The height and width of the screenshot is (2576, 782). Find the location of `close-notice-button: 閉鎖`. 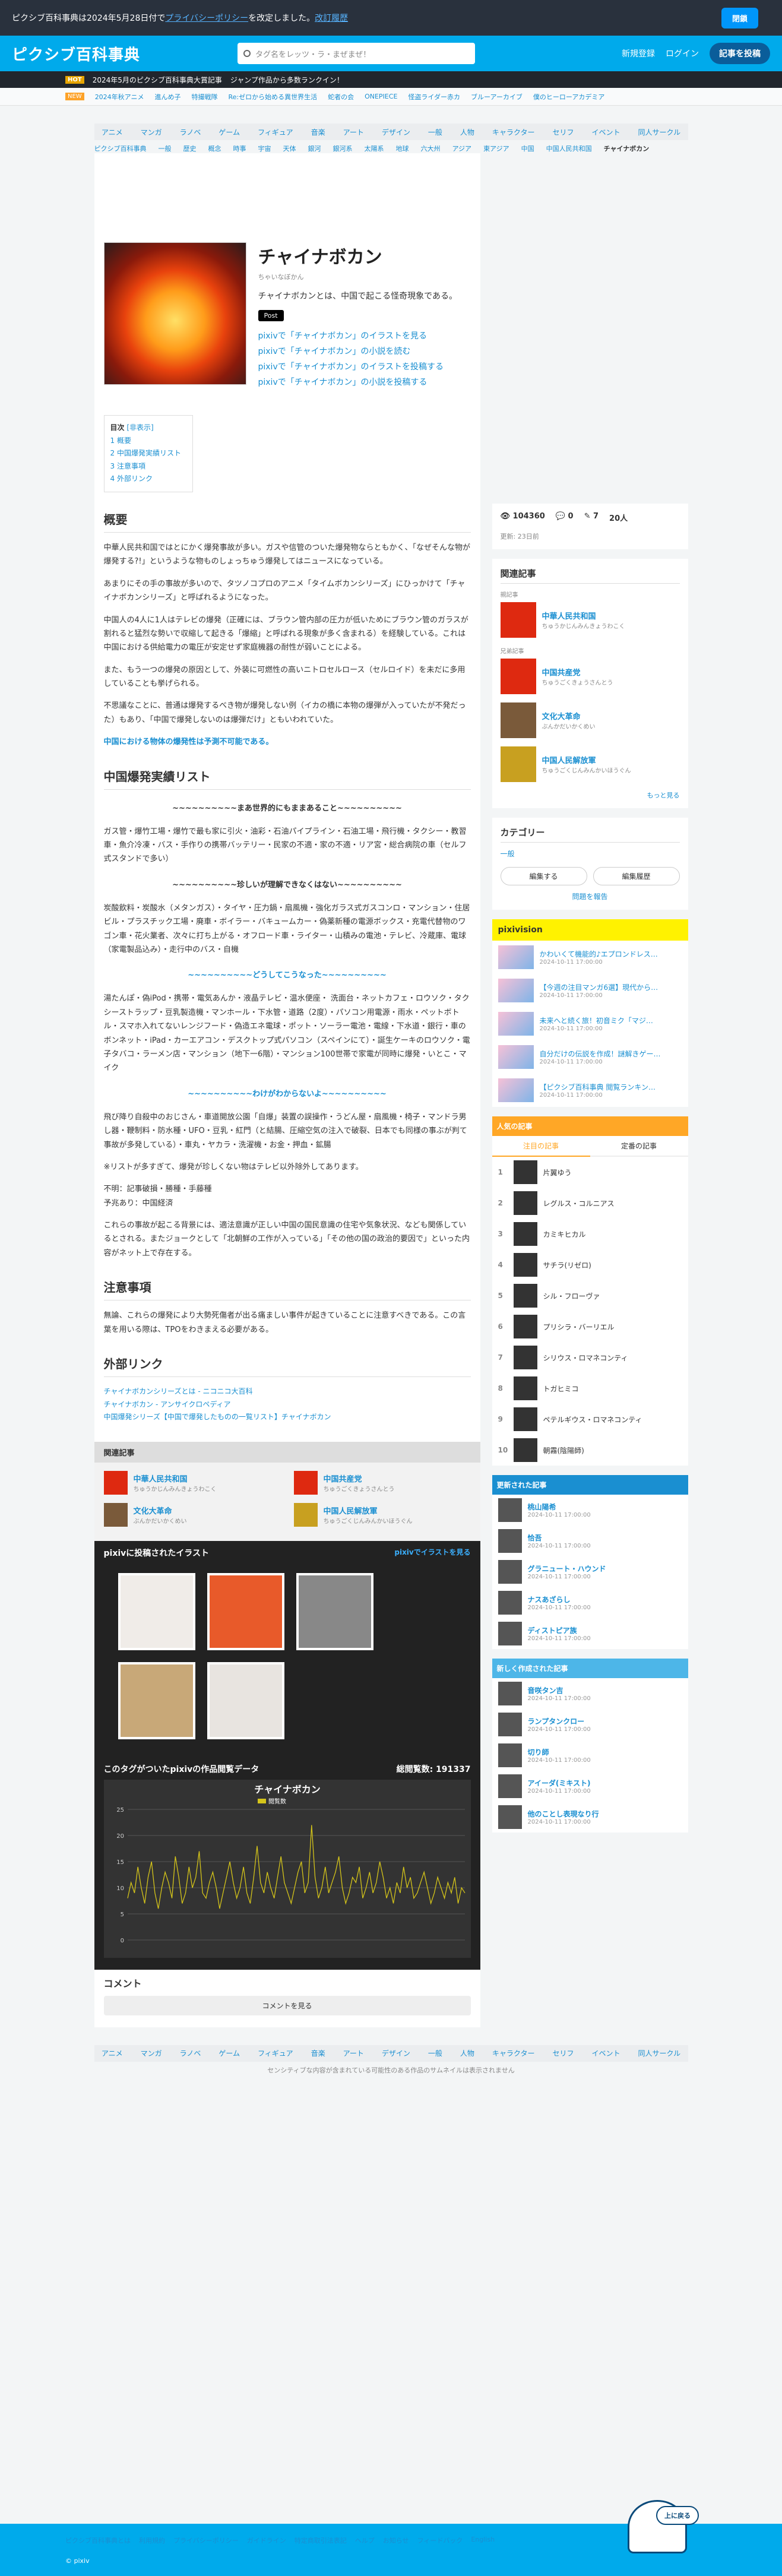

close-notice-button: 閉鎖 is located at coordinates (739, 18).